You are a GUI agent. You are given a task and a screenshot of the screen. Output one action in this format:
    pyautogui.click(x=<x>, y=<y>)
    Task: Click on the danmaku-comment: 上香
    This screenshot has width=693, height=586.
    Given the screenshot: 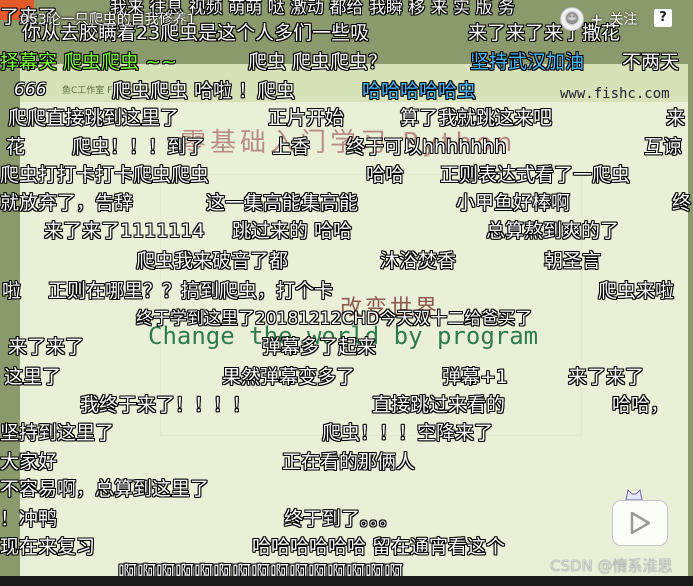 What is the action you would take?
    pyautogui.click(x=291, y=147)
    